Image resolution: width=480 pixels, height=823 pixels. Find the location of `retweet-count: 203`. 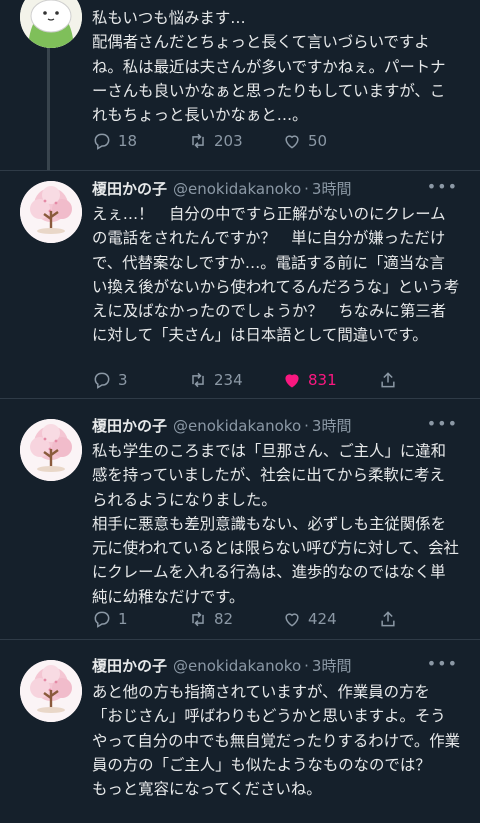

retweet-count: 203 is located at coordinates (228, 141).